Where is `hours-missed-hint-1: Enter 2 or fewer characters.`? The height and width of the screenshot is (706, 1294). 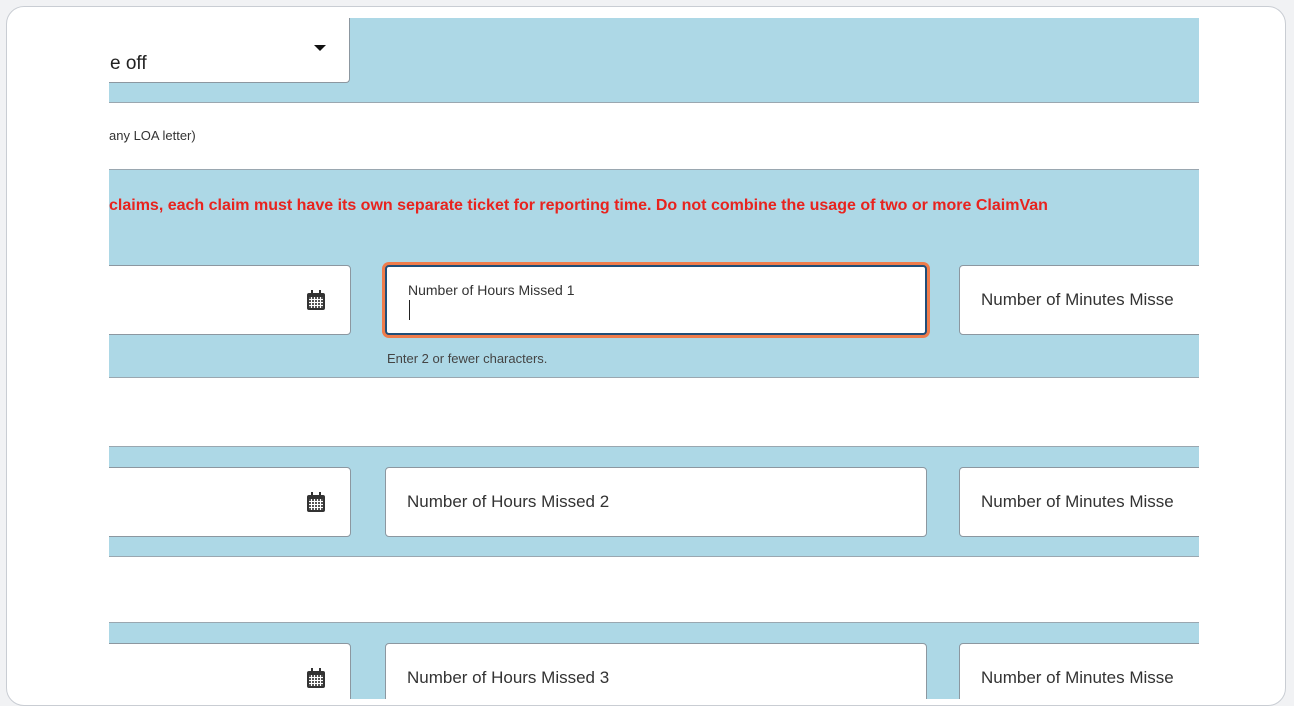
hours-missed-hint-1: Enter 2 or fewer characters. is located at coordinates (467, 358).